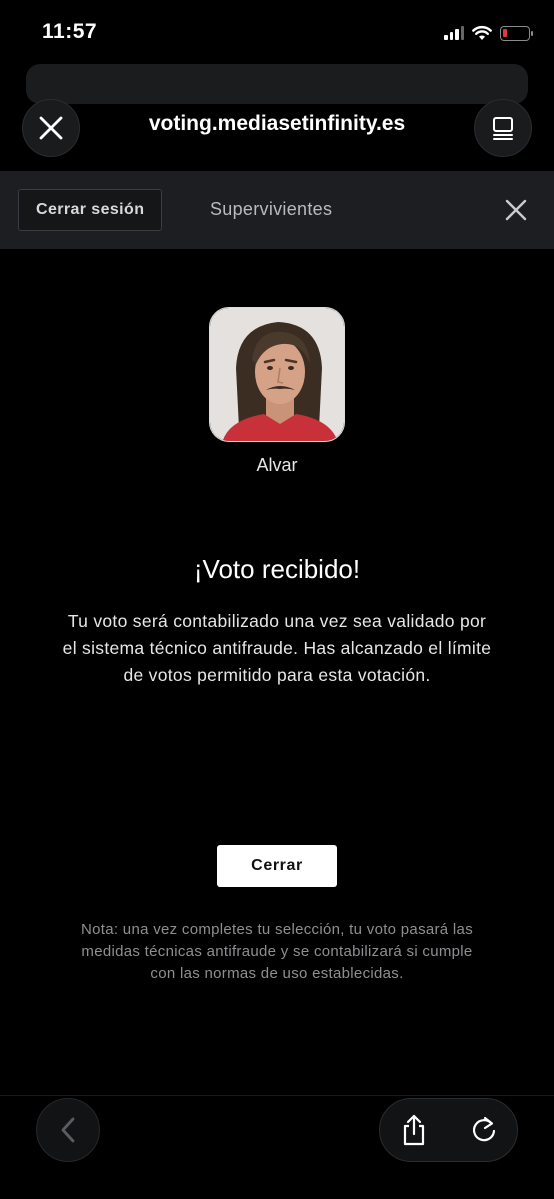 The height and width of the screenshot is (1199, 554). I want to click on back-chevron-icon, so click(68, 1130).